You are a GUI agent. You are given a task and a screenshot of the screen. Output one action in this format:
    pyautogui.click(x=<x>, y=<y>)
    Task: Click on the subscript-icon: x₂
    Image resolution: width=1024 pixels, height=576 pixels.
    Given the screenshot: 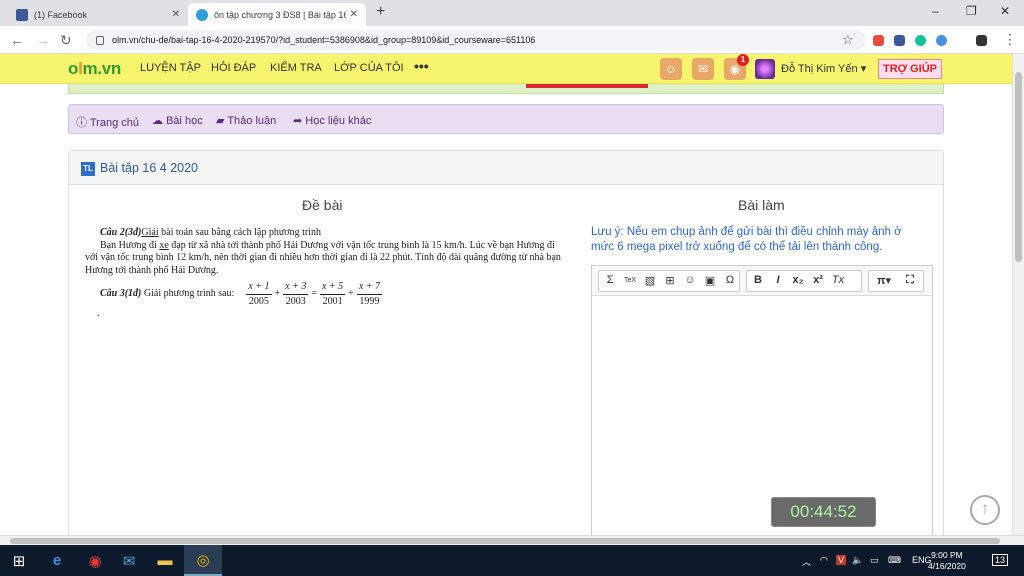 What is the action you would take?
    pyautogui.click(x=798, y=280)
    